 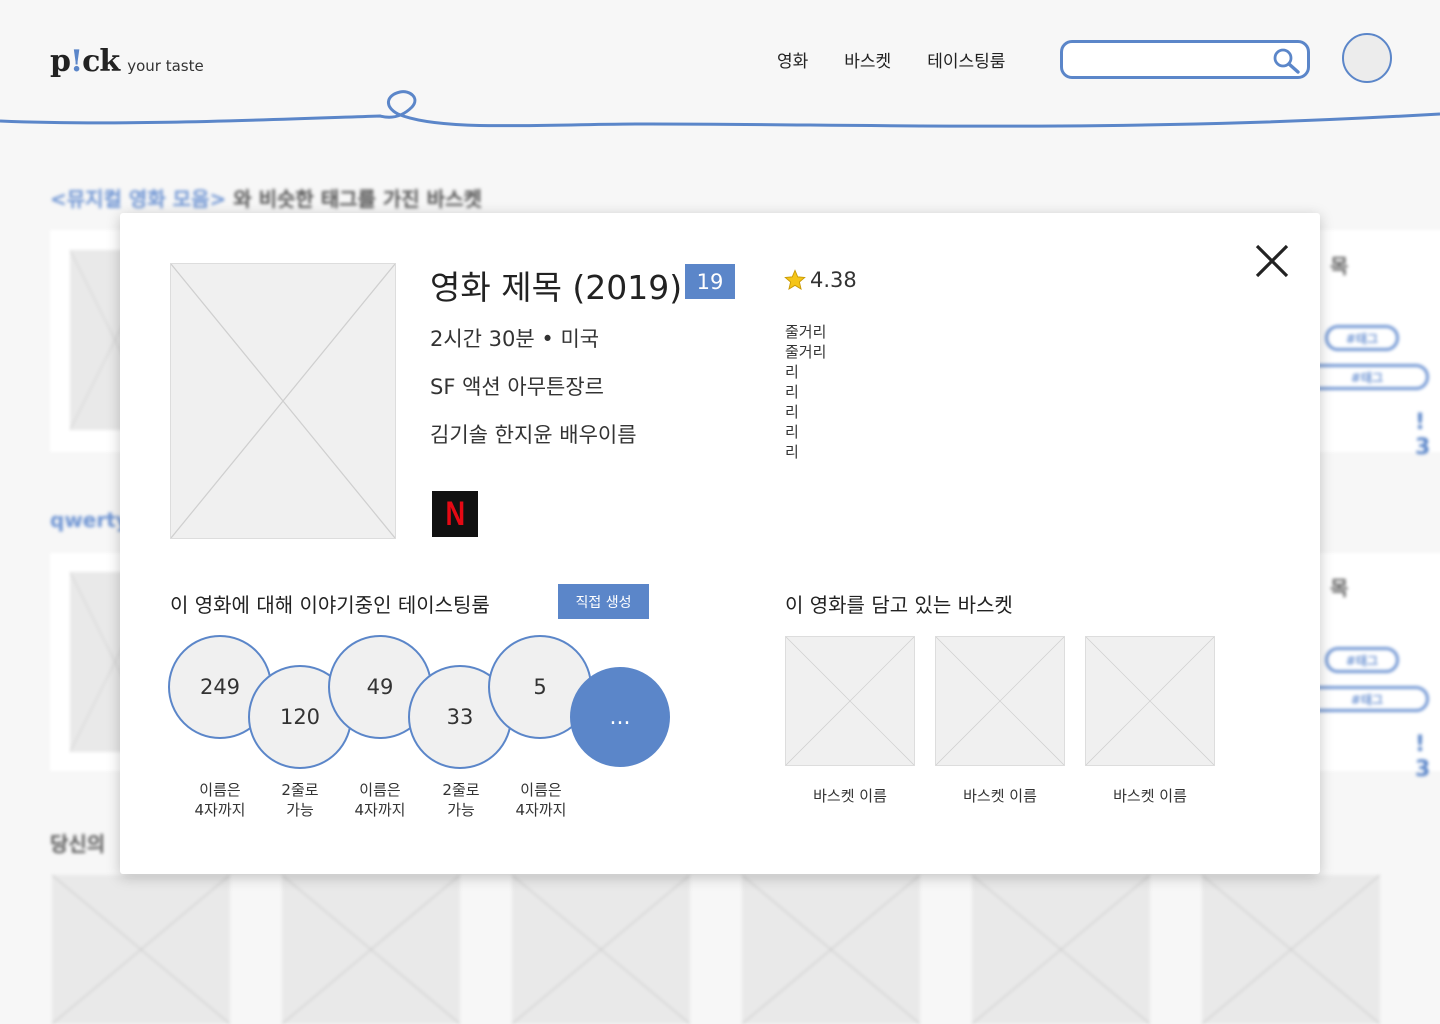 What do you see at coordinates (899, 605) in the screenshot?
I see `baskets-title: 이 영화를 담고 있는 바스켓` at bounding box center [899, 605].